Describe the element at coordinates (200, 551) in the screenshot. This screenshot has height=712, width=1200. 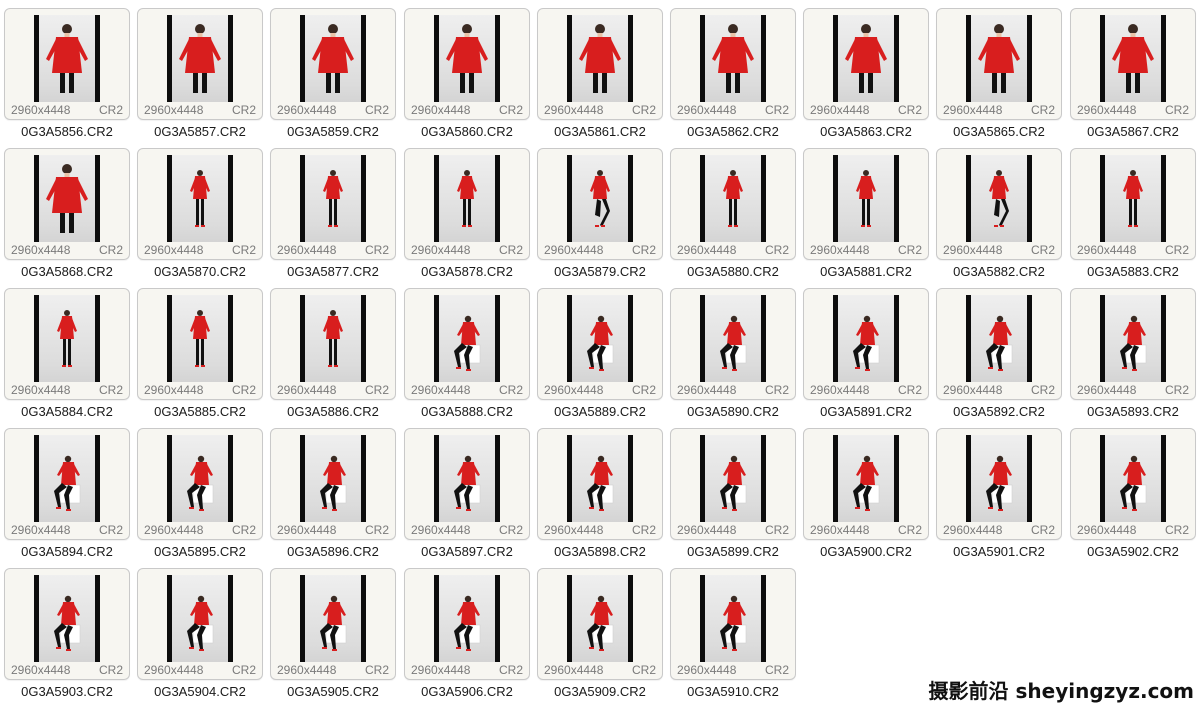
I see `file-name: 0G3A5895.CR2` at that location.